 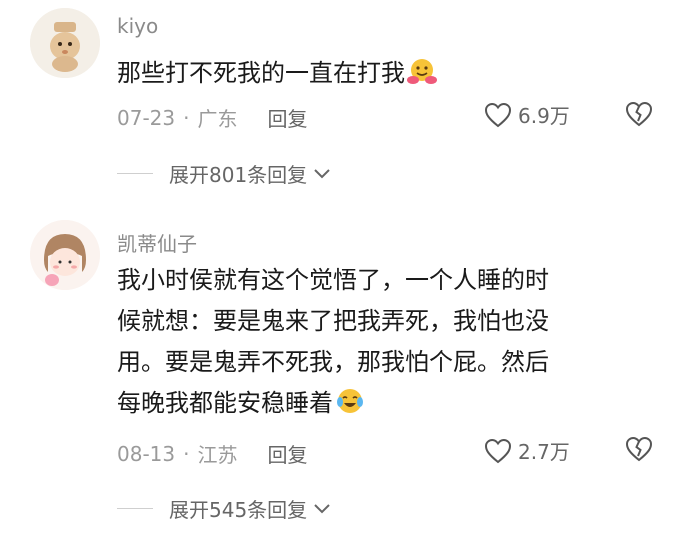 I want to click on expand-replies-button: 展开801条回复, so click(x=224, y=173).